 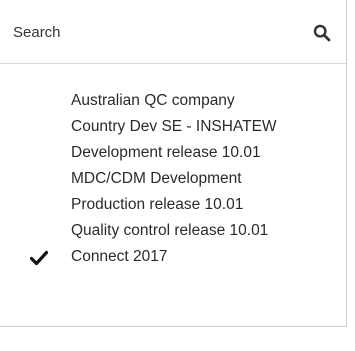 What do you see at coordinates (157, 204) in the screenshot?
I see `list-item-label: Production release 10.01` at bounding box center [157, 204].